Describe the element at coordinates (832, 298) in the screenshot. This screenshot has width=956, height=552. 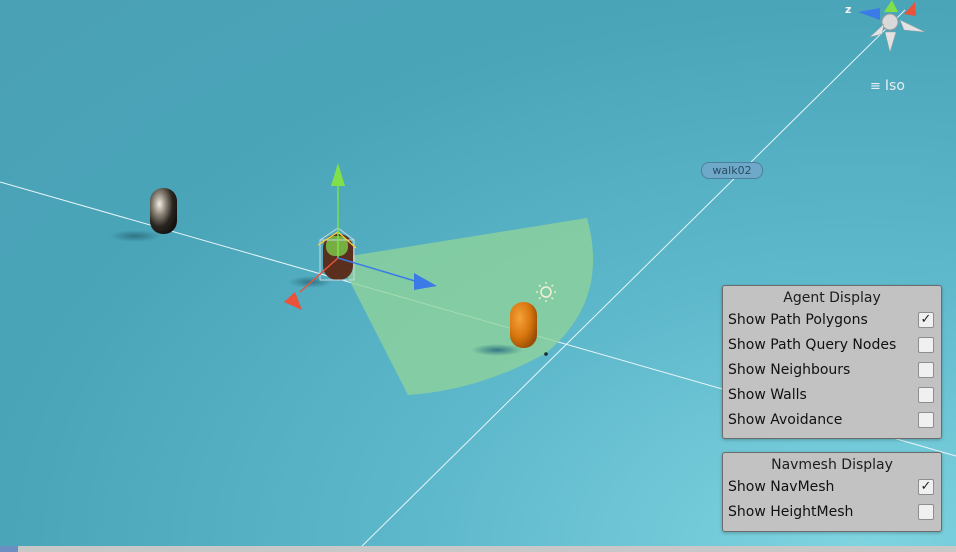
I see `agent-display-title: Agent Display` at that location.